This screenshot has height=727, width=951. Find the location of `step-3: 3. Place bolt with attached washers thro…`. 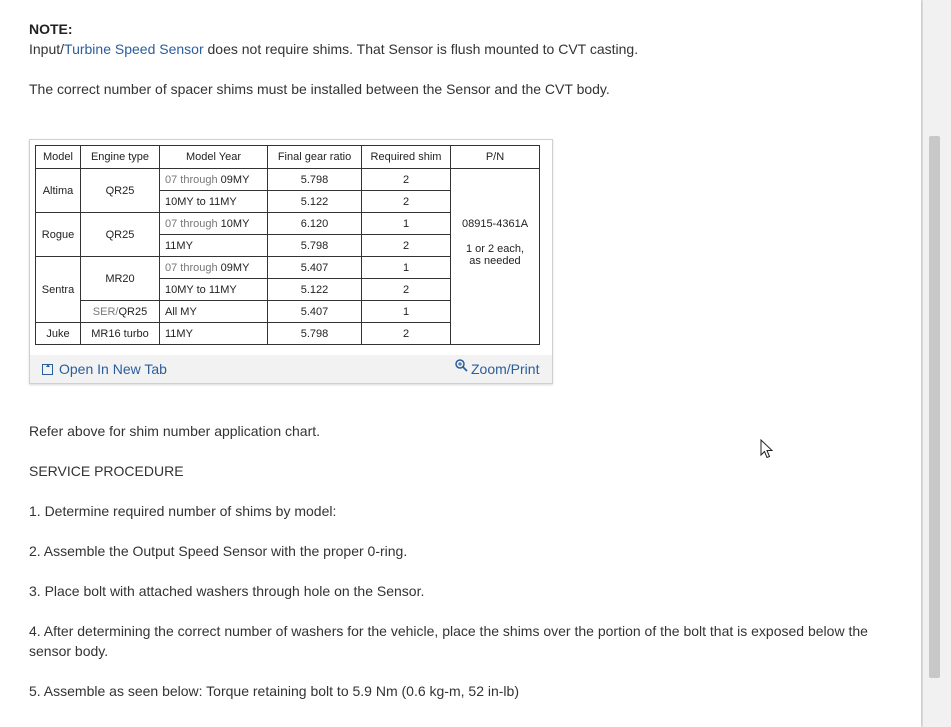

step-3: 3. Place bolt with attached washers thro… is located at coordinates (227, 591).